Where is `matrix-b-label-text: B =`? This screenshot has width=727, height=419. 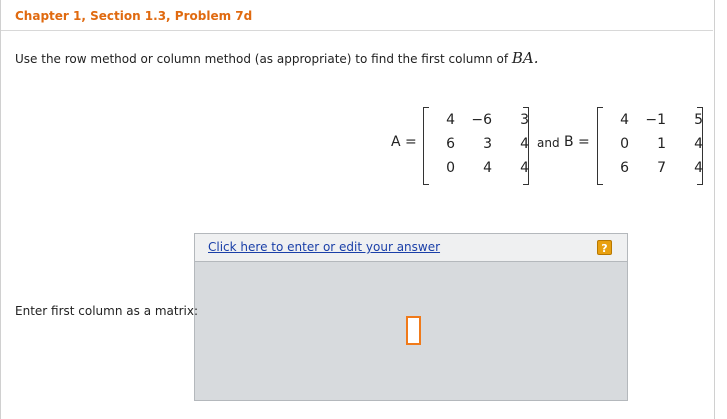
matrix-b-label-text: B = is located at coordinates (577, 142).